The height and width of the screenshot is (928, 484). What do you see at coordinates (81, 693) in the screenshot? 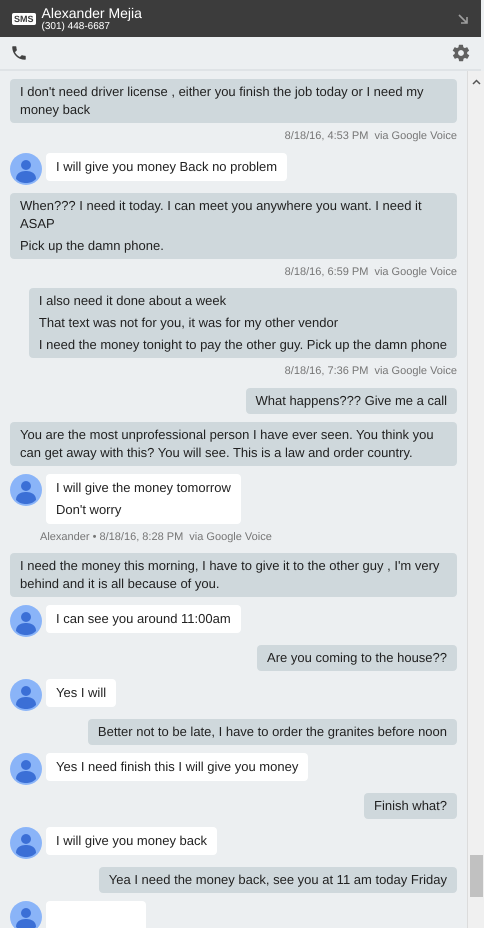
I see `message-text: Yes I will` at bounding box center [81, 693].